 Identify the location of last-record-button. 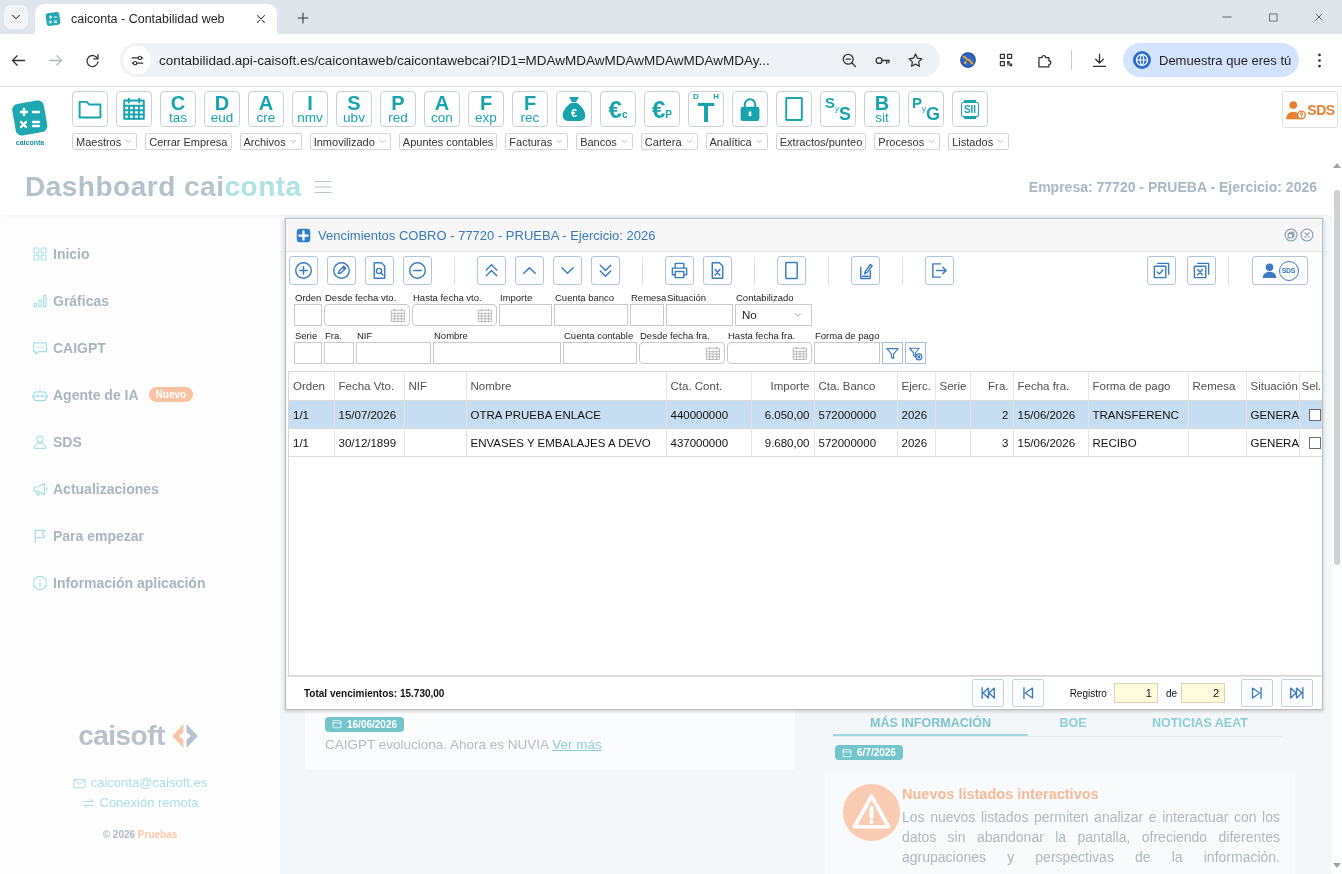
(1297, 693).